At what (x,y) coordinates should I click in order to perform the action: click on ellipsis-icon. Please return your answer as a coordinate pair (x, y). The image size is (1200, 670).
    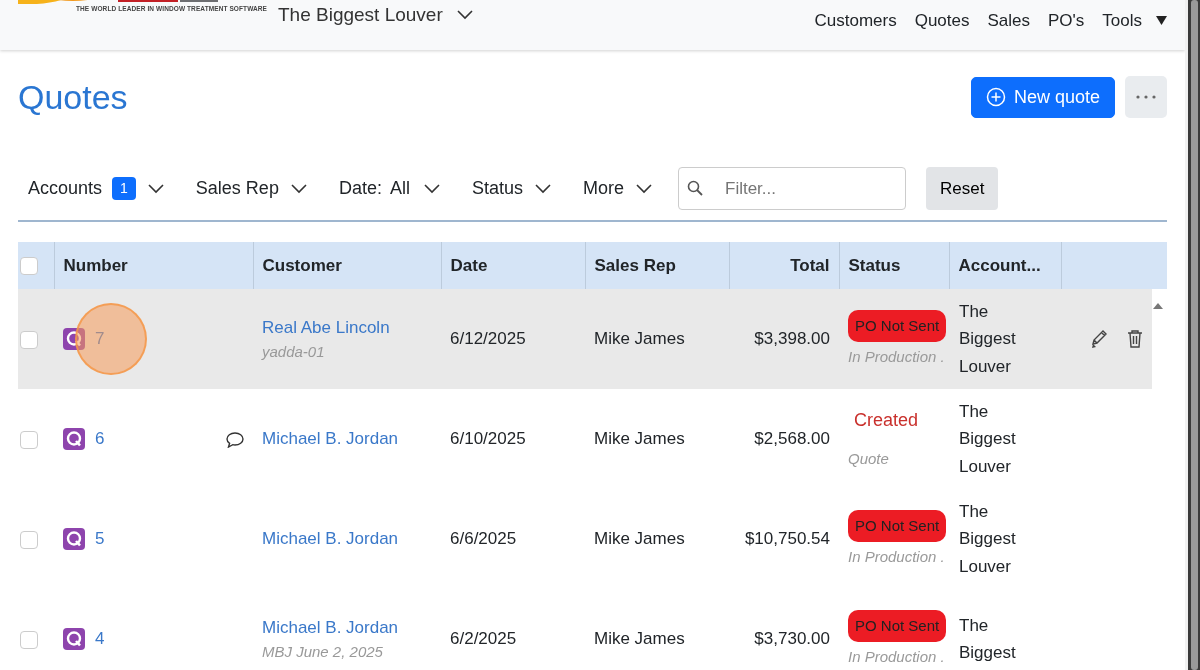
    Looking at the image, I should click on (1146, 97).